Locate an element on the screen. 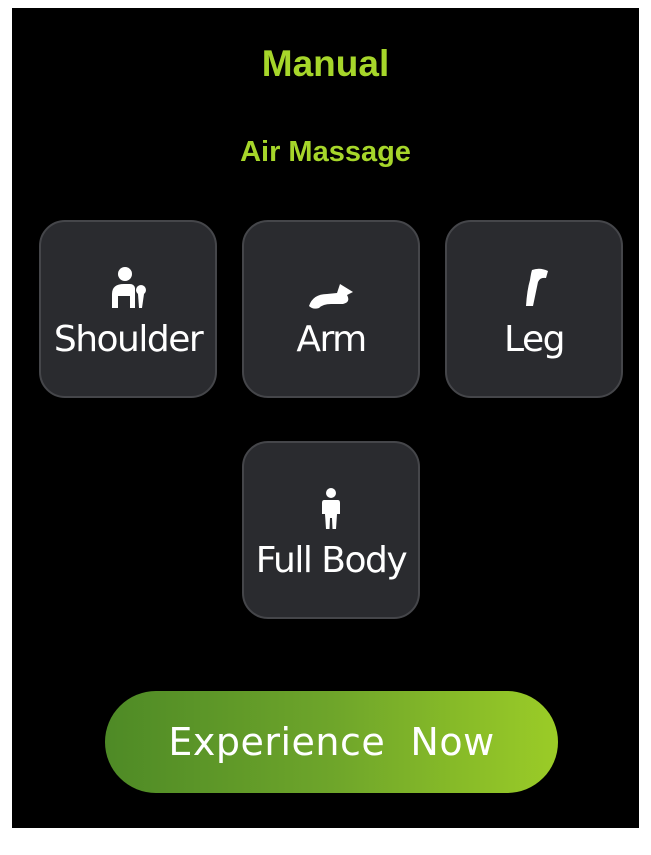  full-body-label: Full Body is located at coordinates (331, 560).